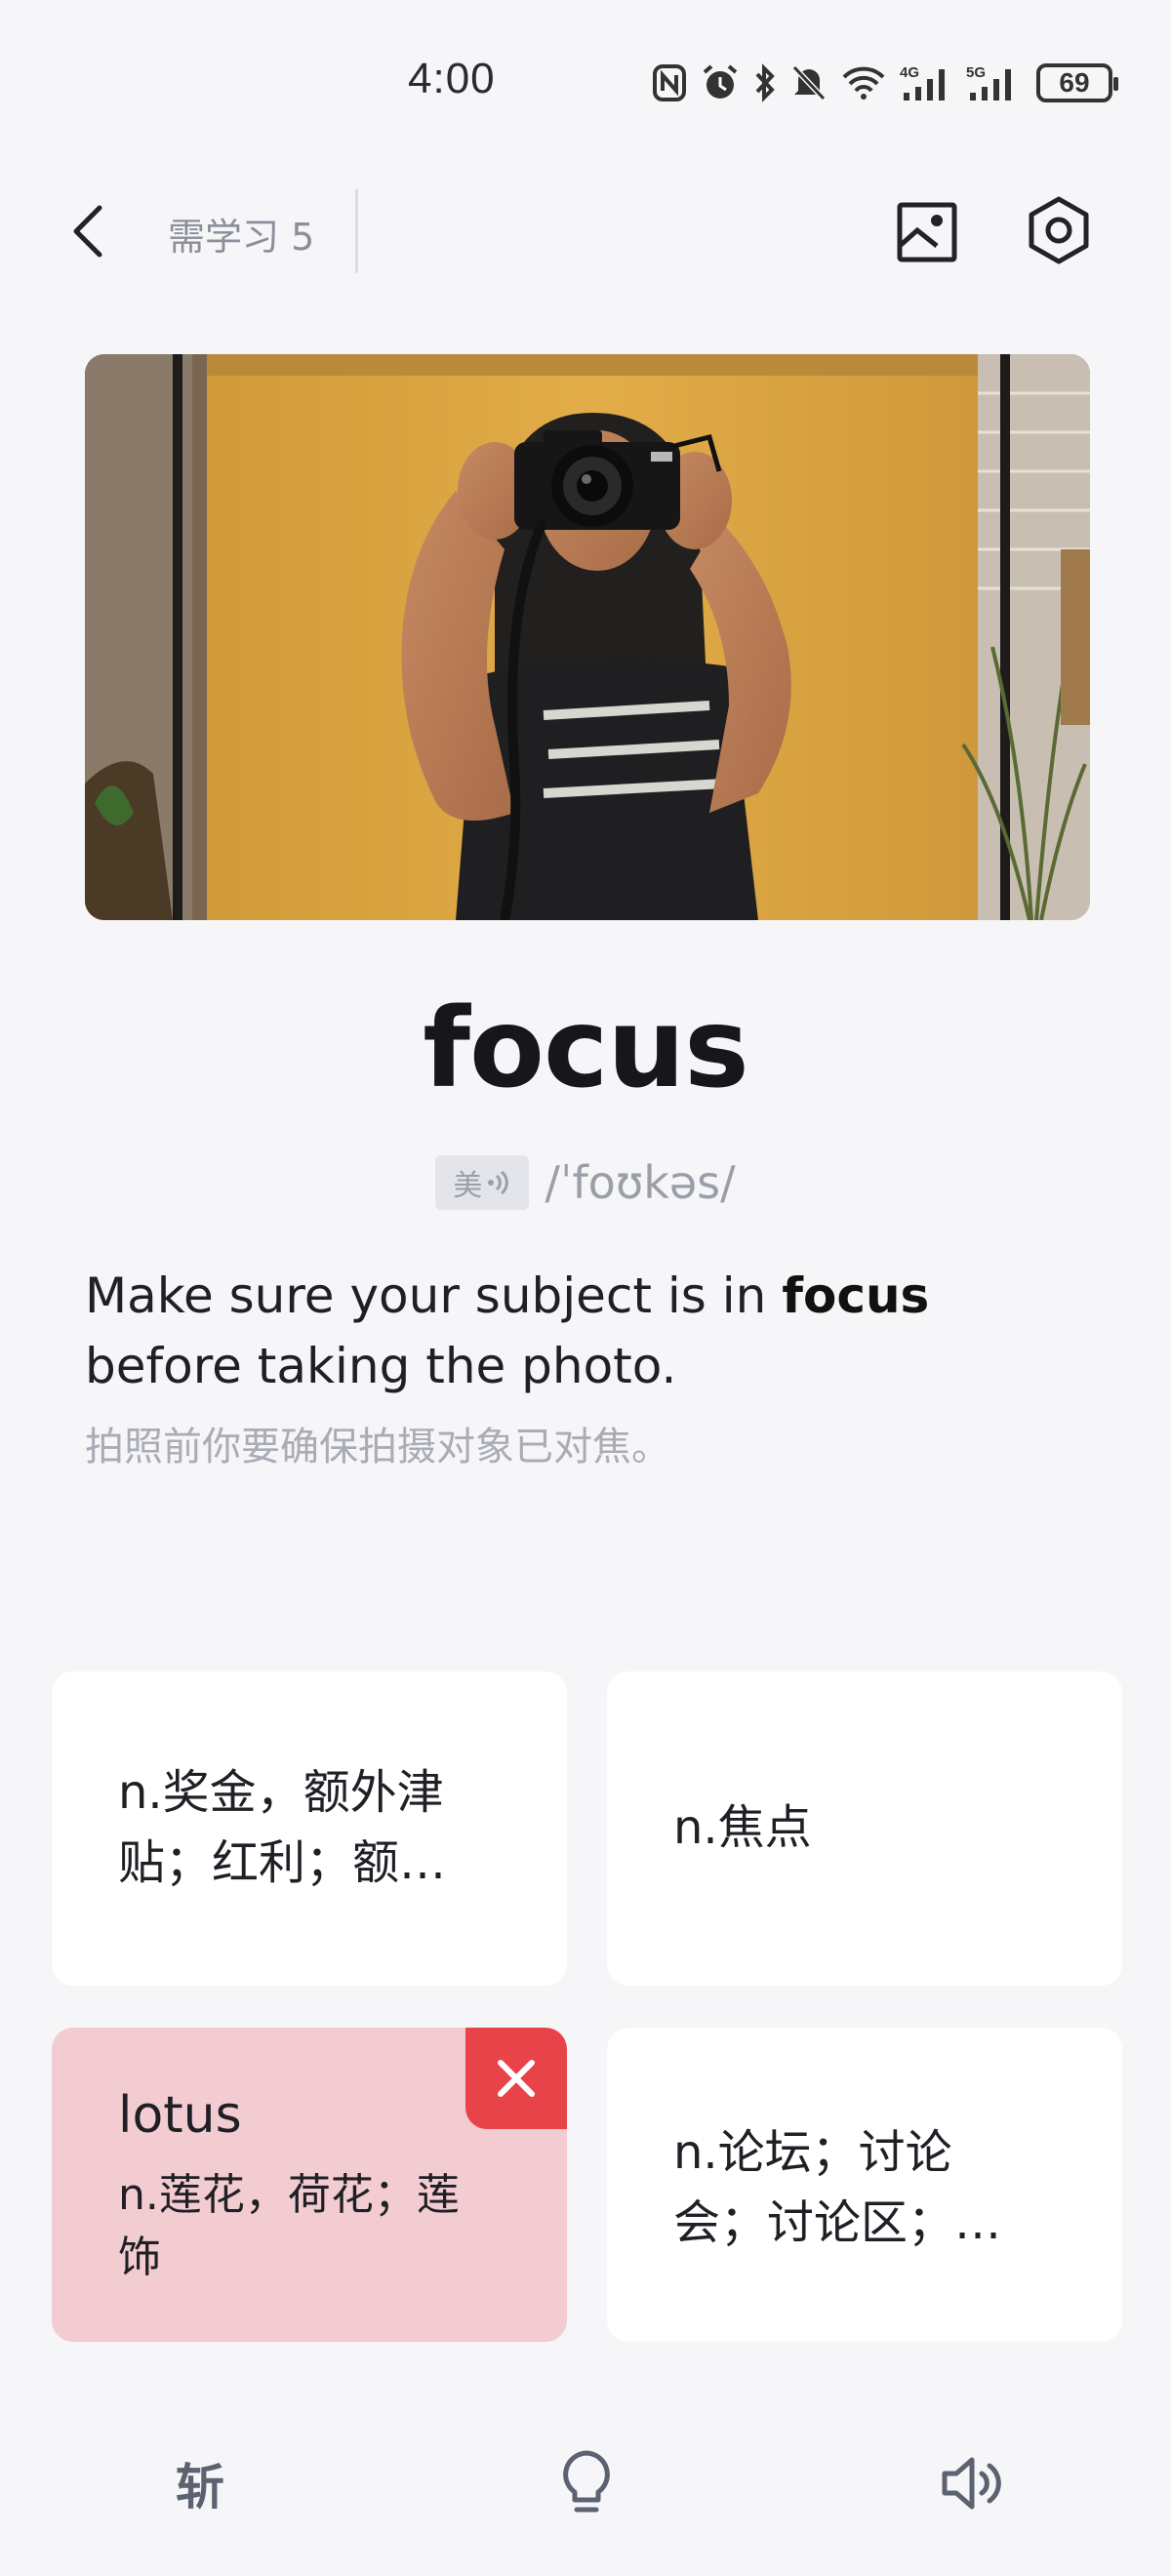 The image size is (1171, 2576). I want to click on image-icon, so click(927, 232).